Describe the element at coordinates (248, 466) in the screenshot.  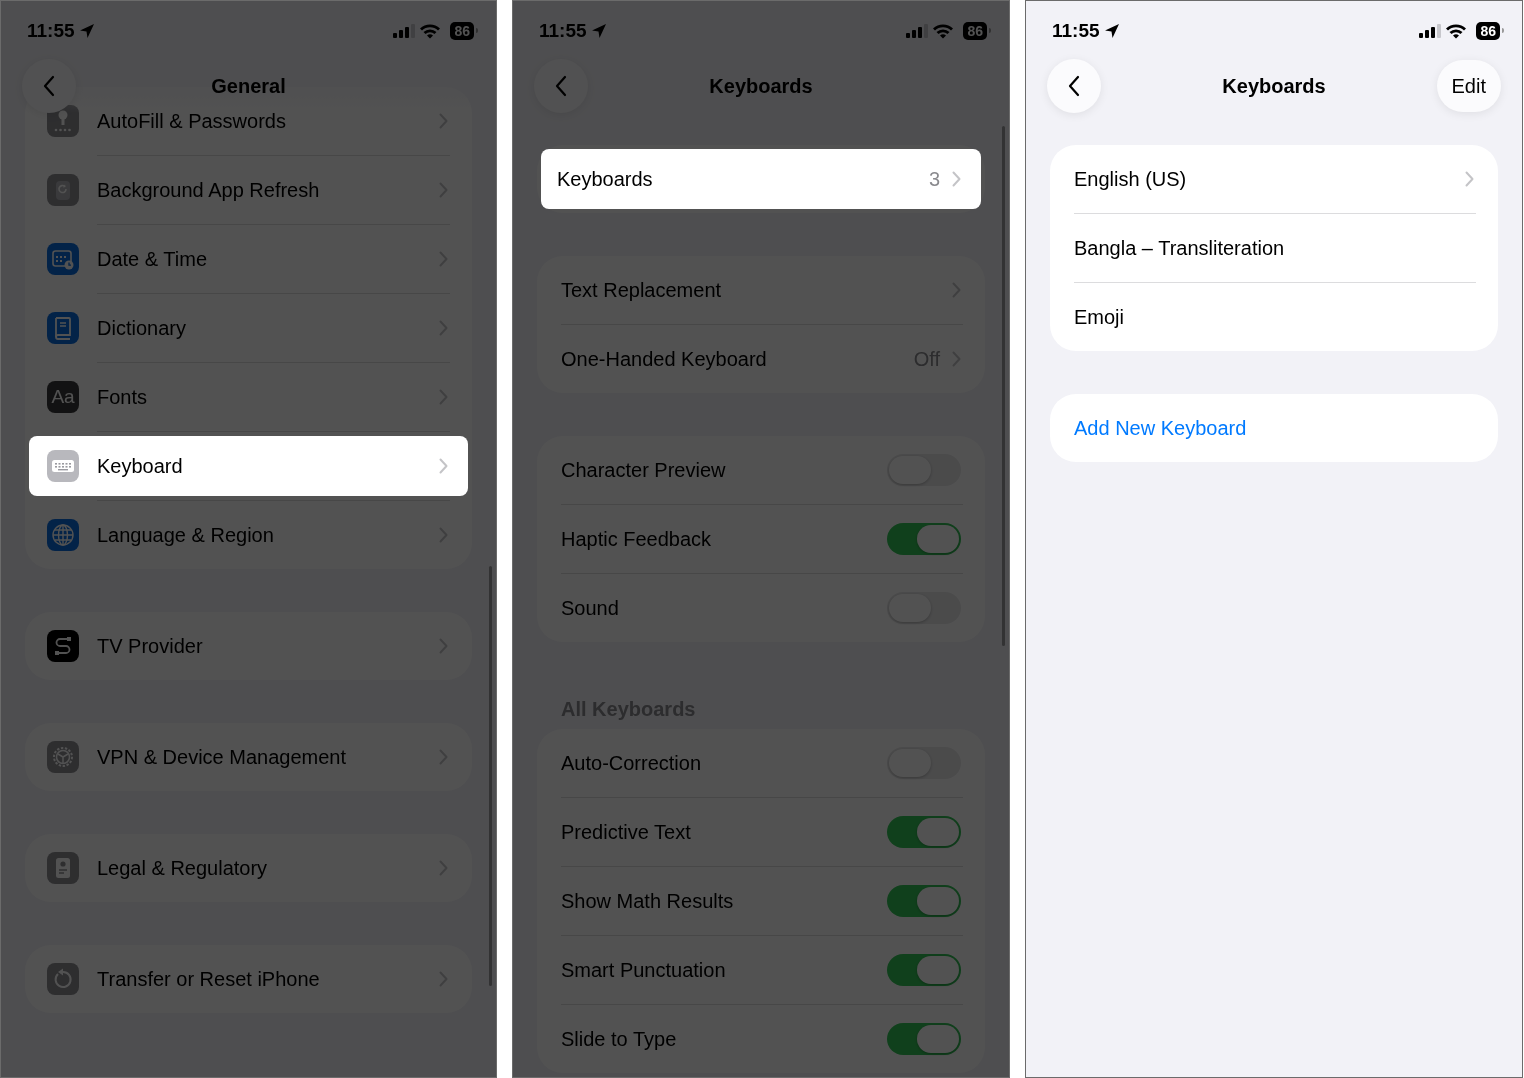
I see `settings-row: Keyboard` at that location.